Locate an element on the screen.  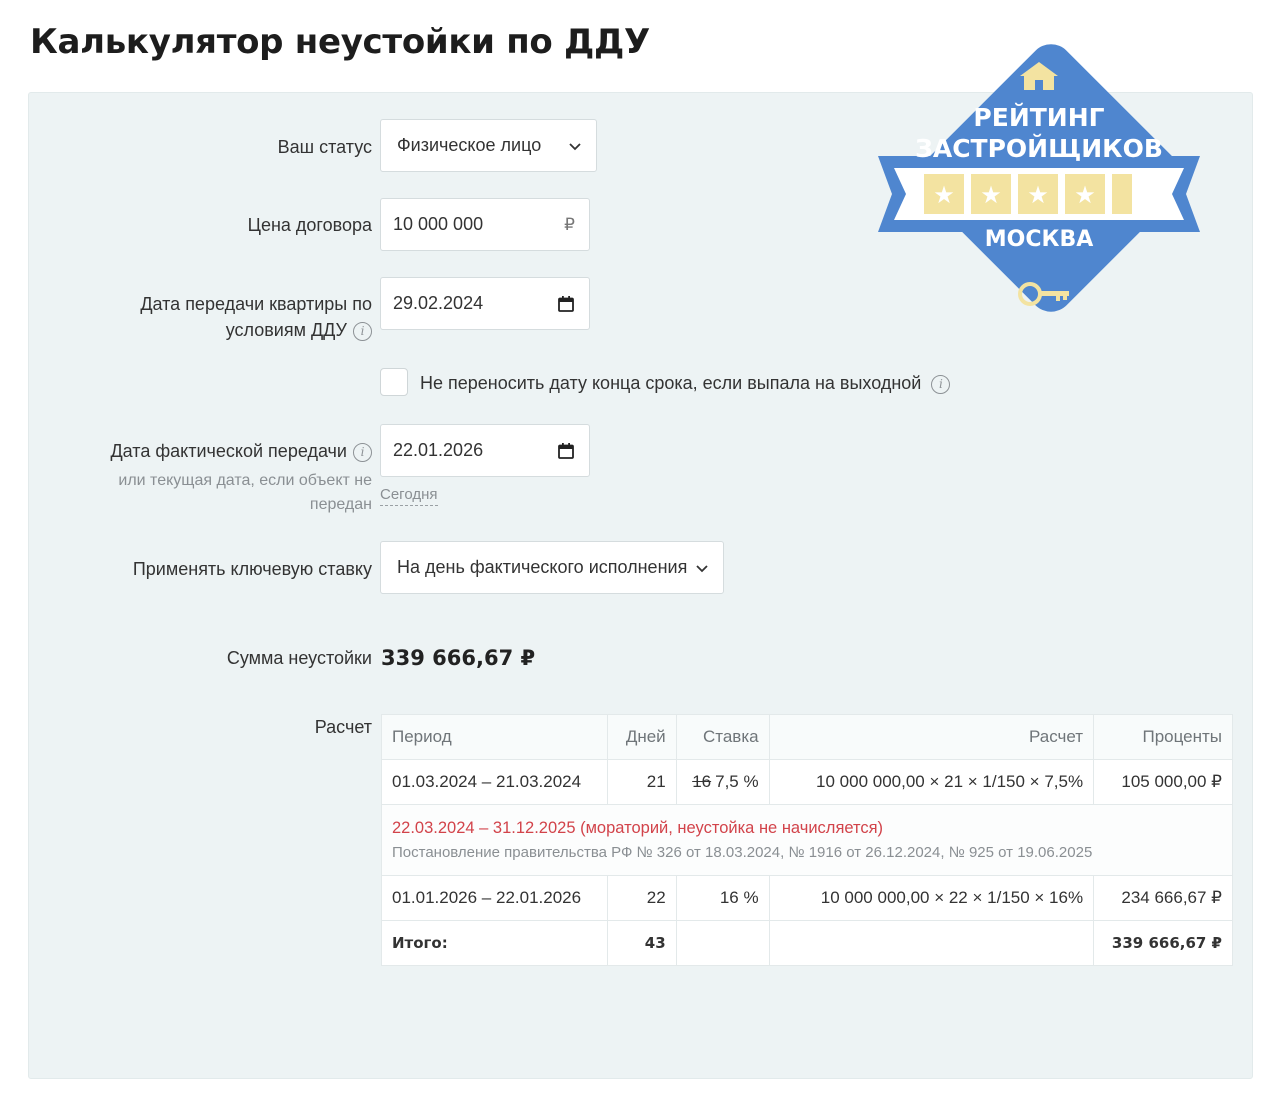
rating-badge-logo: ★ ★ ★ ★ РЕЙТИНГ ЗАСТРОЙЩИКОВ МОСКВА is located at coordinates (1039, 178).